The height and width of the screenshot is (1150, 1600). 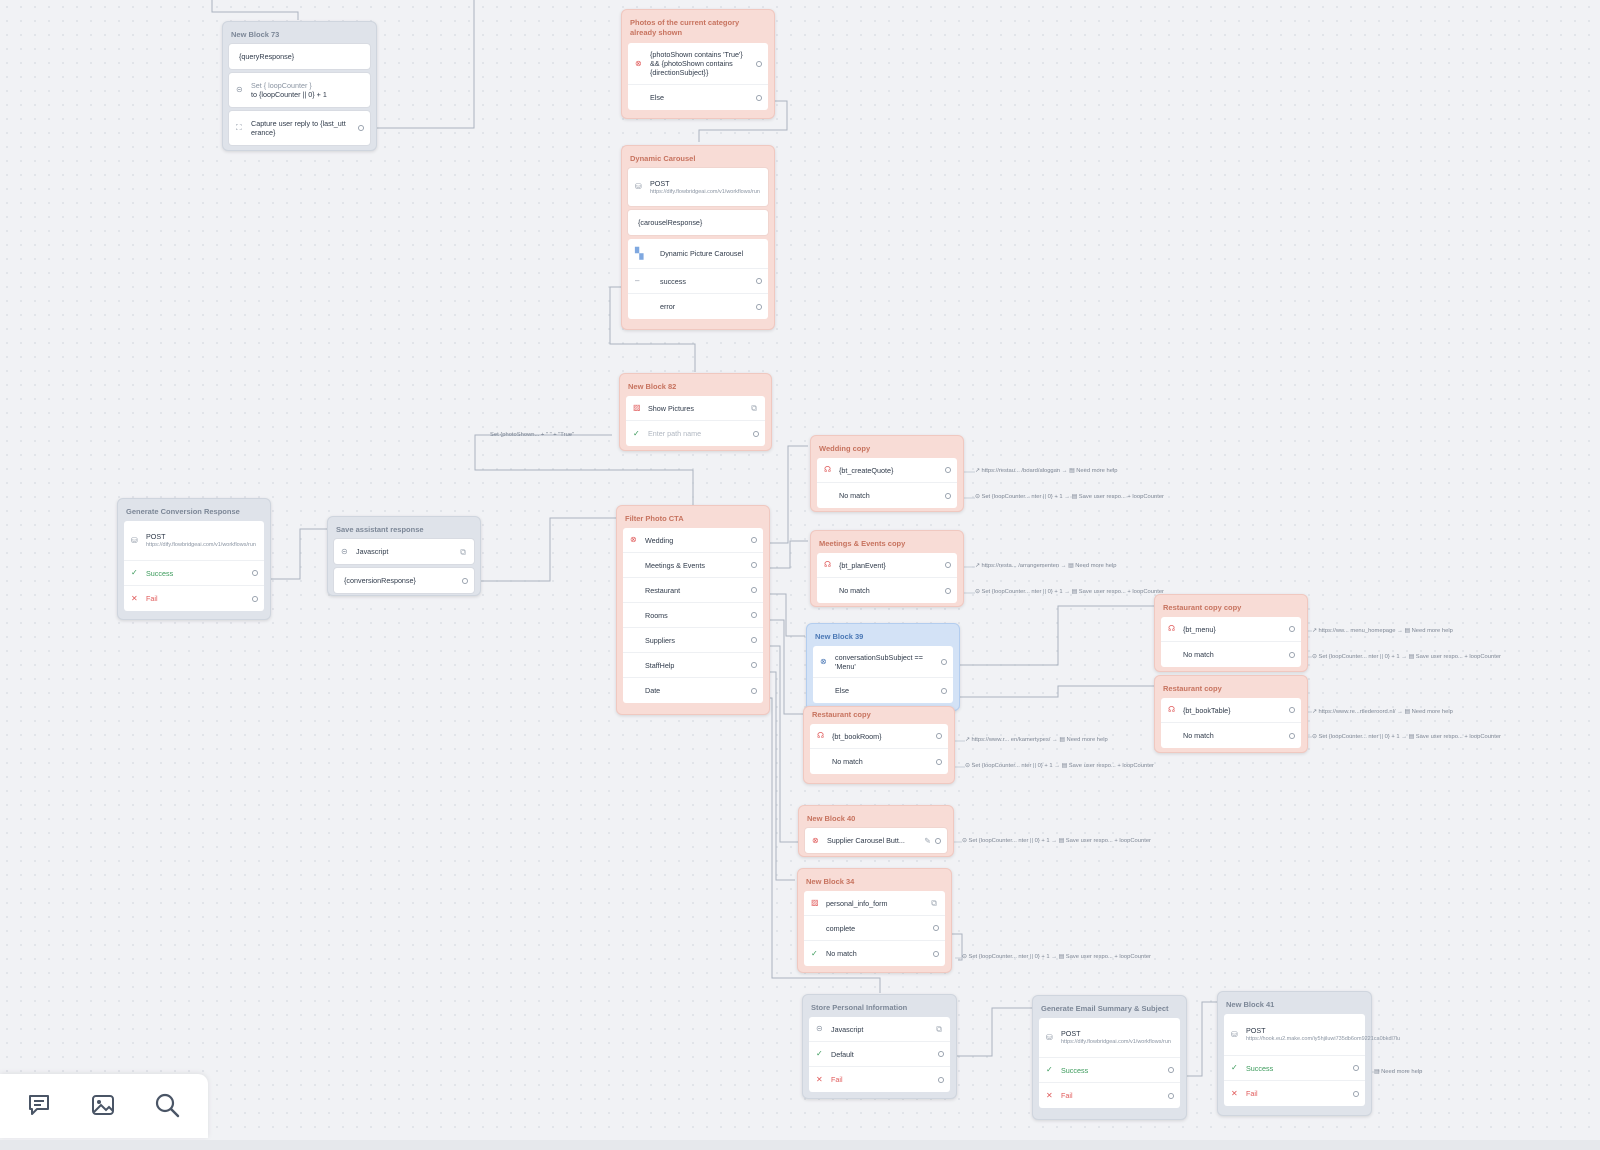 I want to click on edit-icon: ✎, so click(x=927, y=840).